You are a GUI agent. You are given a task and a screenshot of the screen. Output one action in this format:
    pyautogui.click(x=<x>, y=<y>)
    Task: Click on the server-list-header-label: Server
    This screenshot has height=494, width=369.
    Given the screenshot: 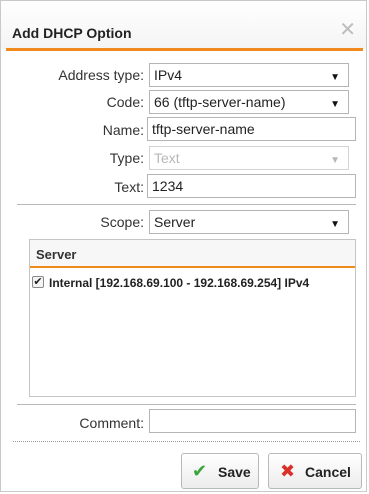 What is the action you would take?
    pyautogui.click(x=56, y=254)
    